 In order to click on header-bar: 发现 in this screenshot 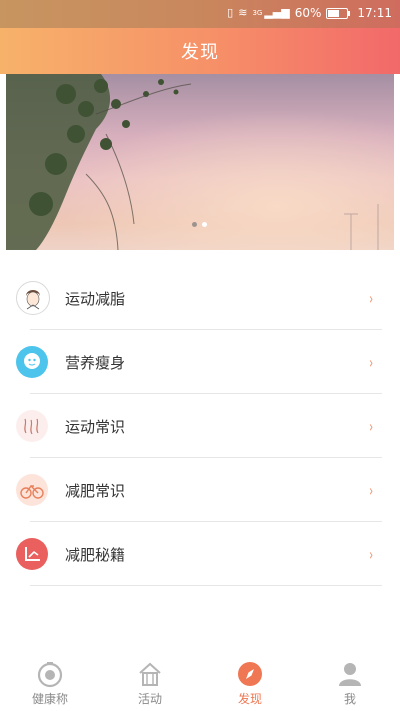, I will do `click(200, 51)`.